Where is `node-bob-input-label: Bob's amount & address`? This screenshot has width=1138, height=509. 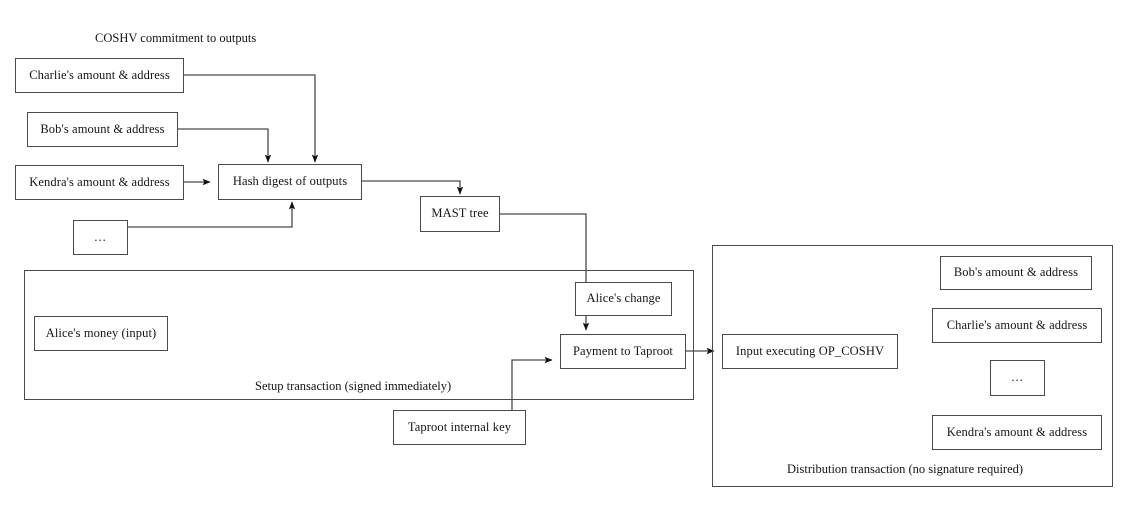
node-bob-input-label: Bob's amount & address is located at coordinates (102, 128).